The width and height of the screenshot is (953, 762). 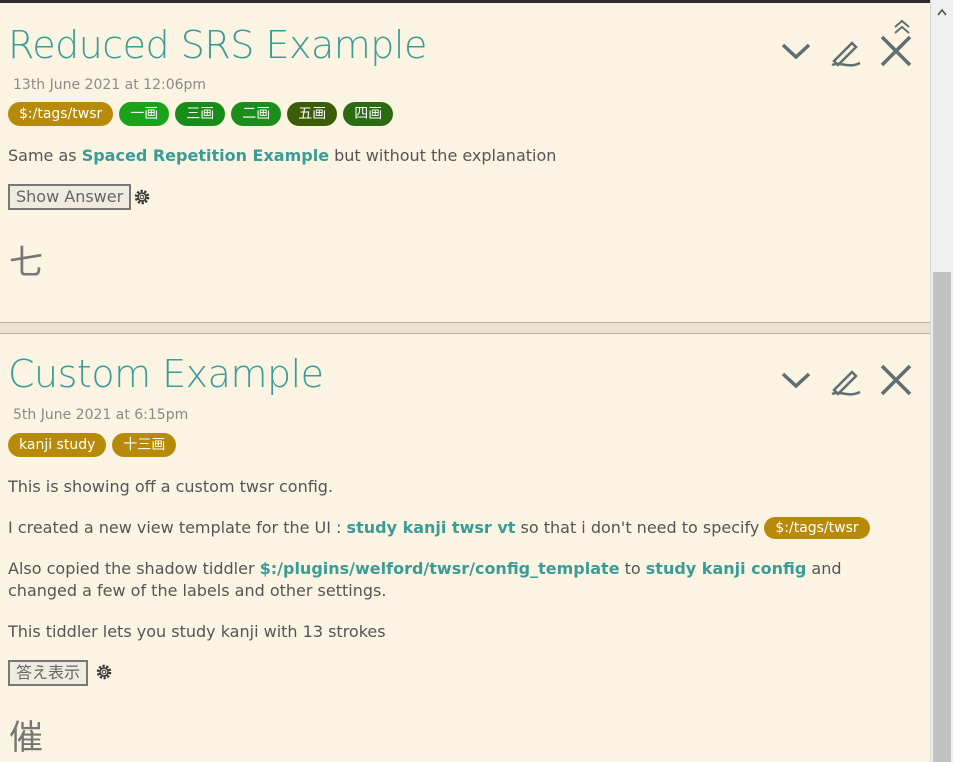 I want to click on body-text: but without the explanation, so click(x=443, y=155).